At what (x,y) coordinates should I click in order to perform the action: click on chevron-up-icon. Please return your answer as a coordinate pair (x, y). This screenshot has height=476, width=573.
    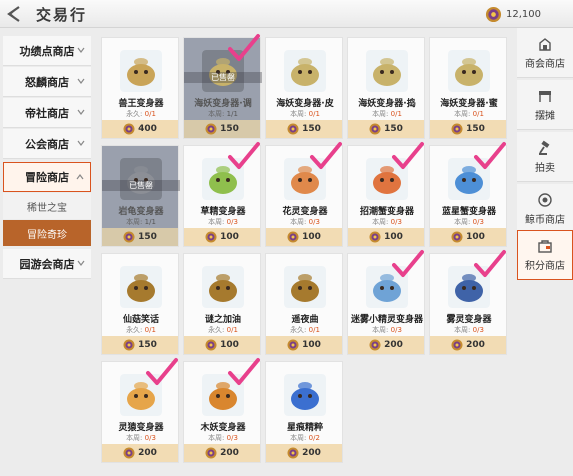
    Looking at the image, I should click on (80, 177).